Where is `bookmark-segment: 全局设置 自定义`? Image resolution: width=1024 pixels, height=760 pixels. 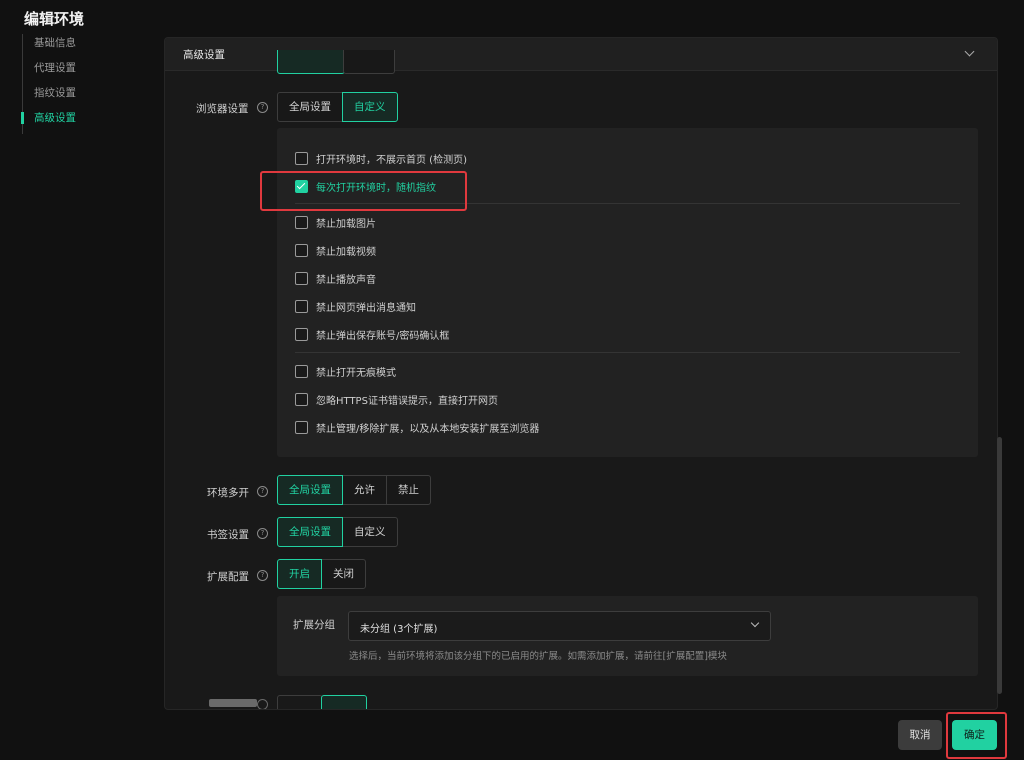 bookmark-segment: 全局设置 自定义 is located at coordinates (337, 532).